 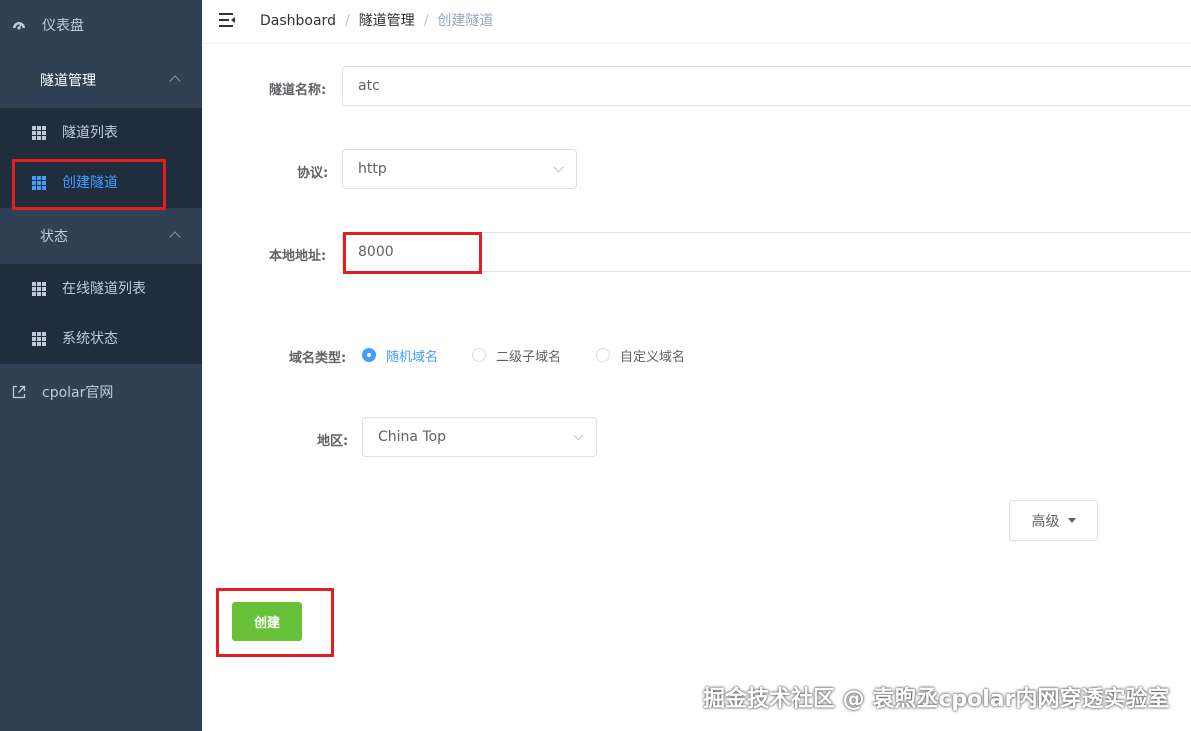 What do you see at coordinates (1071, 520) in the screenshot?
I see `caret-down-icon` at bounding box center [1071, 520].